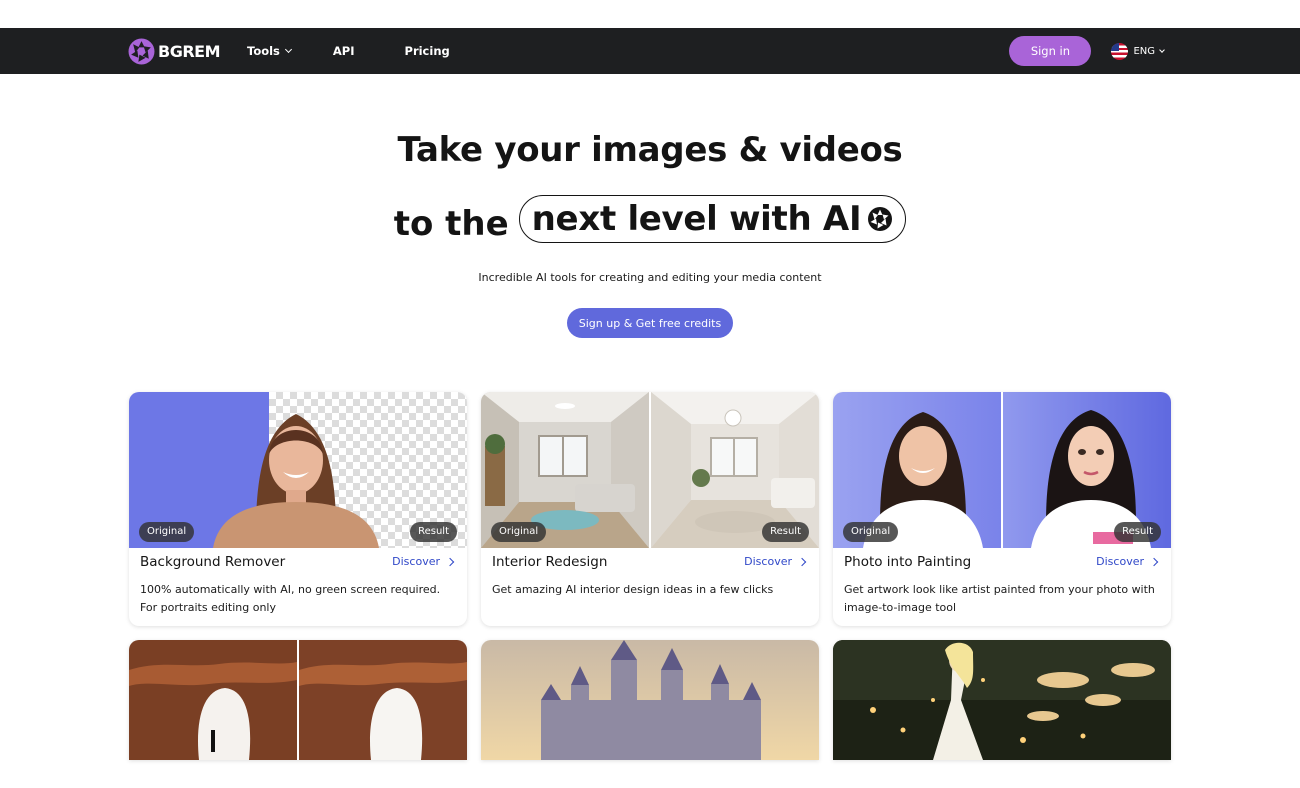 Image resolution: width=1300 pixels, height=788 pixels. Describe the element at coordinates (263, 51) in the screenshot. I see `nav-tools-label: Tools` at that location.